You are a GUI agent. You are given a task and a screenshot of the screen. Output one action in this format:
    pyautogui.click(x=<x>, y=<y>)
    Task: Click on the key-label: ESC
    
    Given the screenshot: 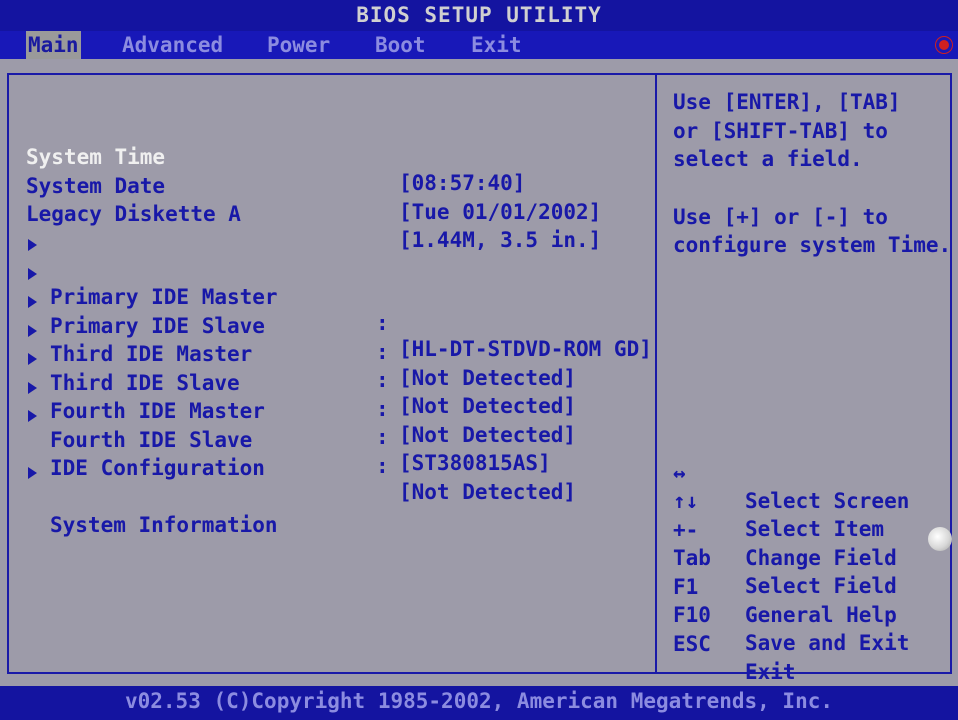 What is the action you would take?
    pyautogui.click(x=692, y=644)
    